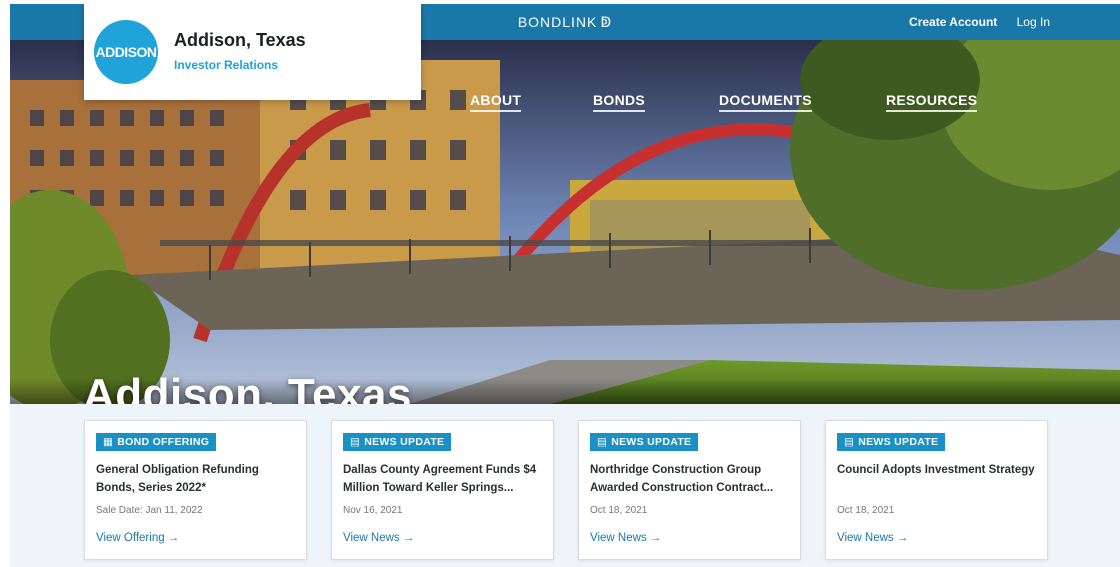 Image resolution: width=1120 pixels, height=567 pixels. I want to click on nav-about: ABOUT, so click(496, 102).